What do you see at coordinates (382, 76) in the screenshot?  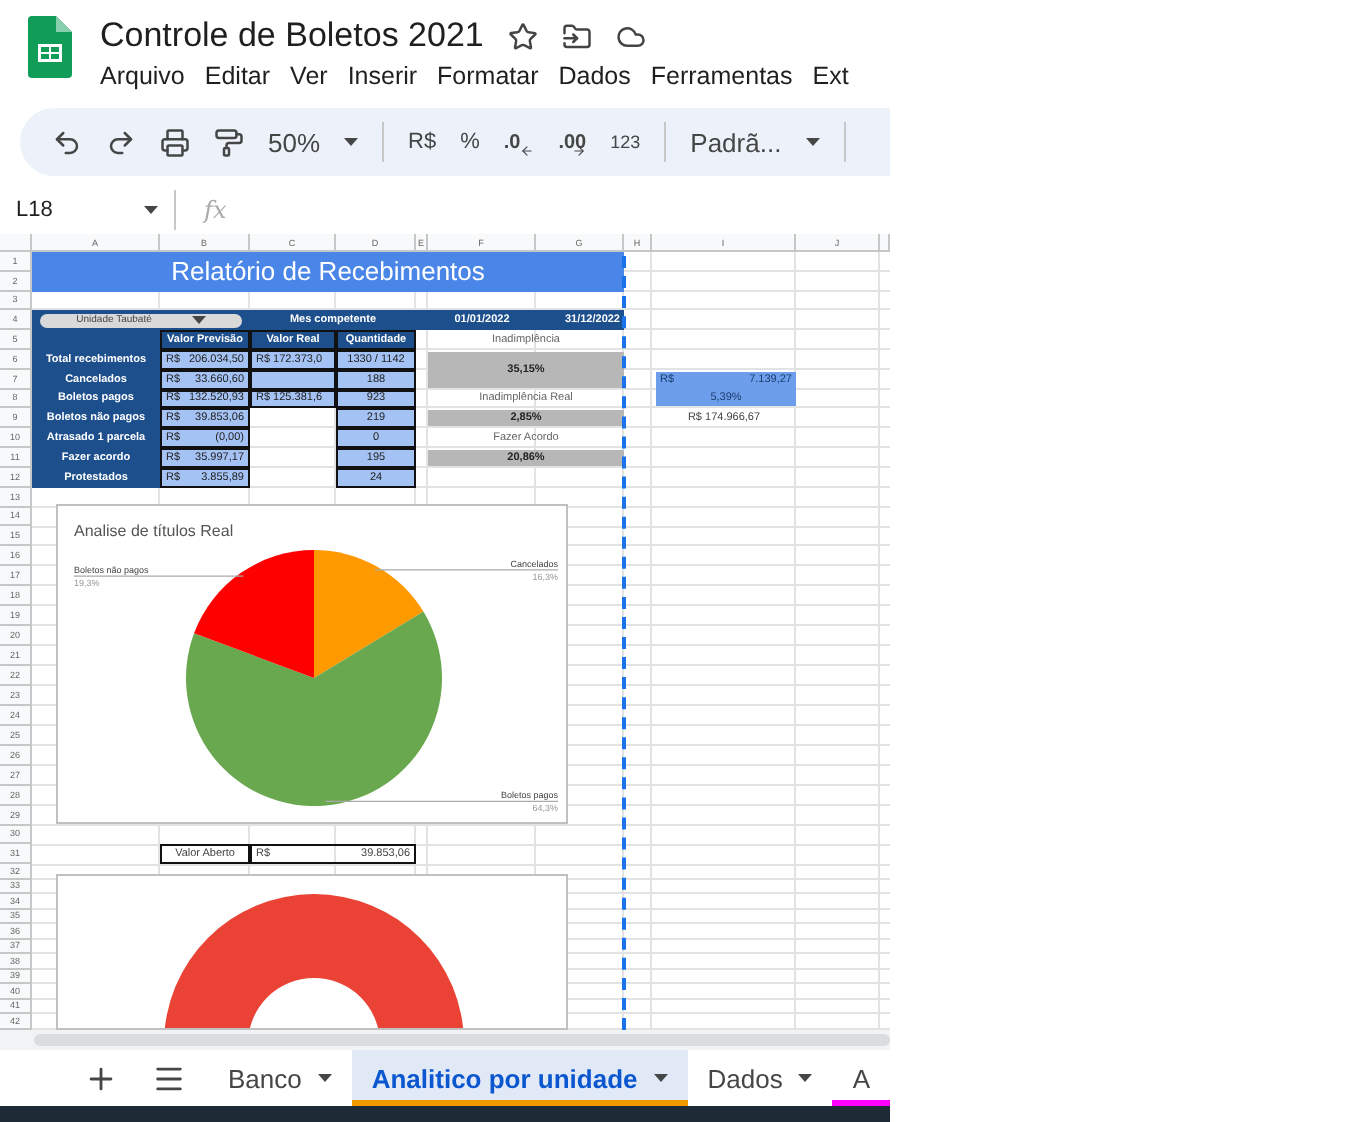 I see `menu-item: Inserir` at bounding box center [382, 76].